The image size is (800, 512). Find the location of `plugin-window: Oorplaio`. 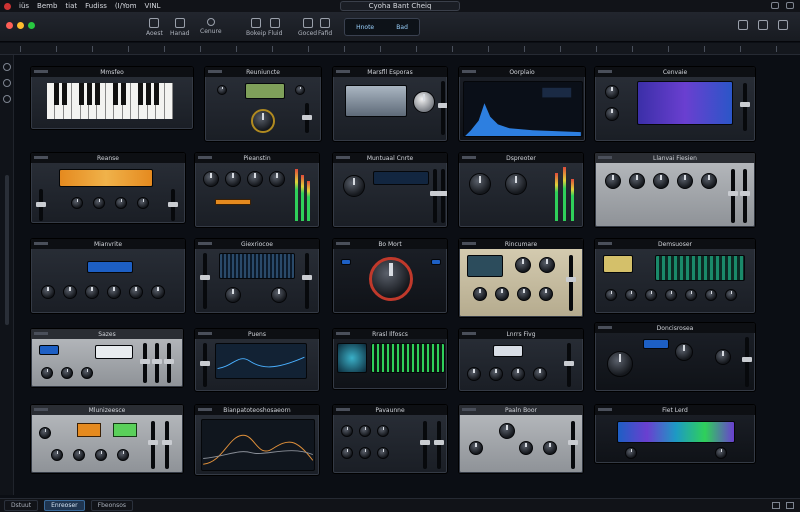

plugin-window: Oorplaio is located at coordinates (522, 104).